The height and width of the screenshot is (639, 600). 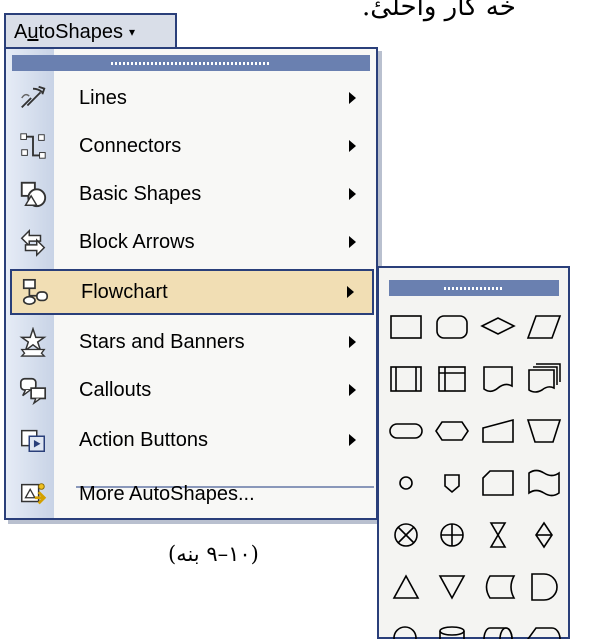 I want to click on connectors-icon, so click(x=33, y=146).